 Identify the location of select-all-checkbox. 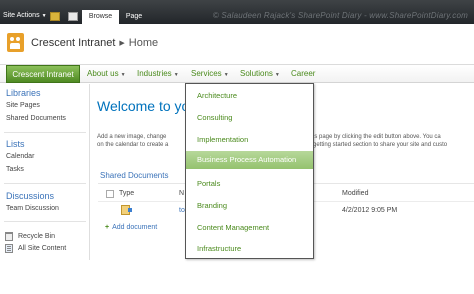
(110, 194).